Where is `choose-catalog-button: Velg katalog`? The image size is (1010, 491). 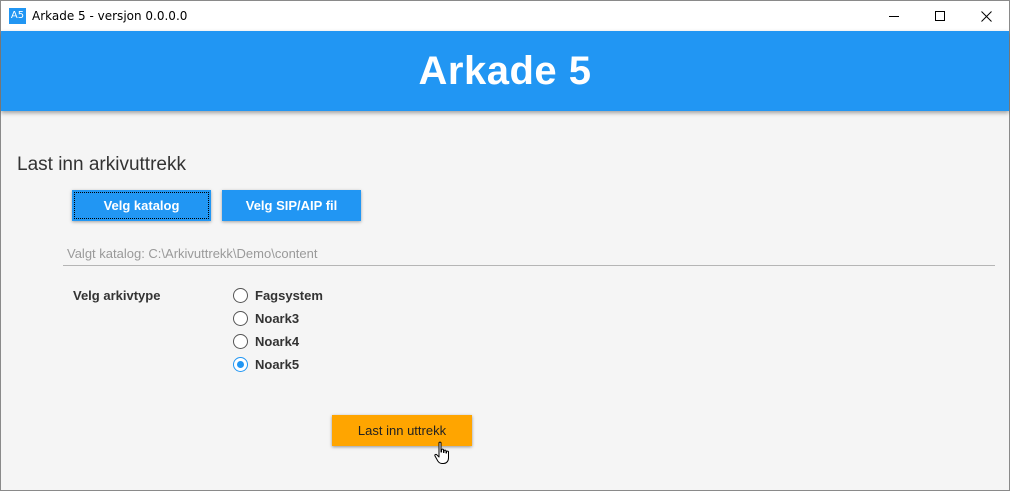
choose-catalog-button: Velg katalog is located at coordinates (141, 205).